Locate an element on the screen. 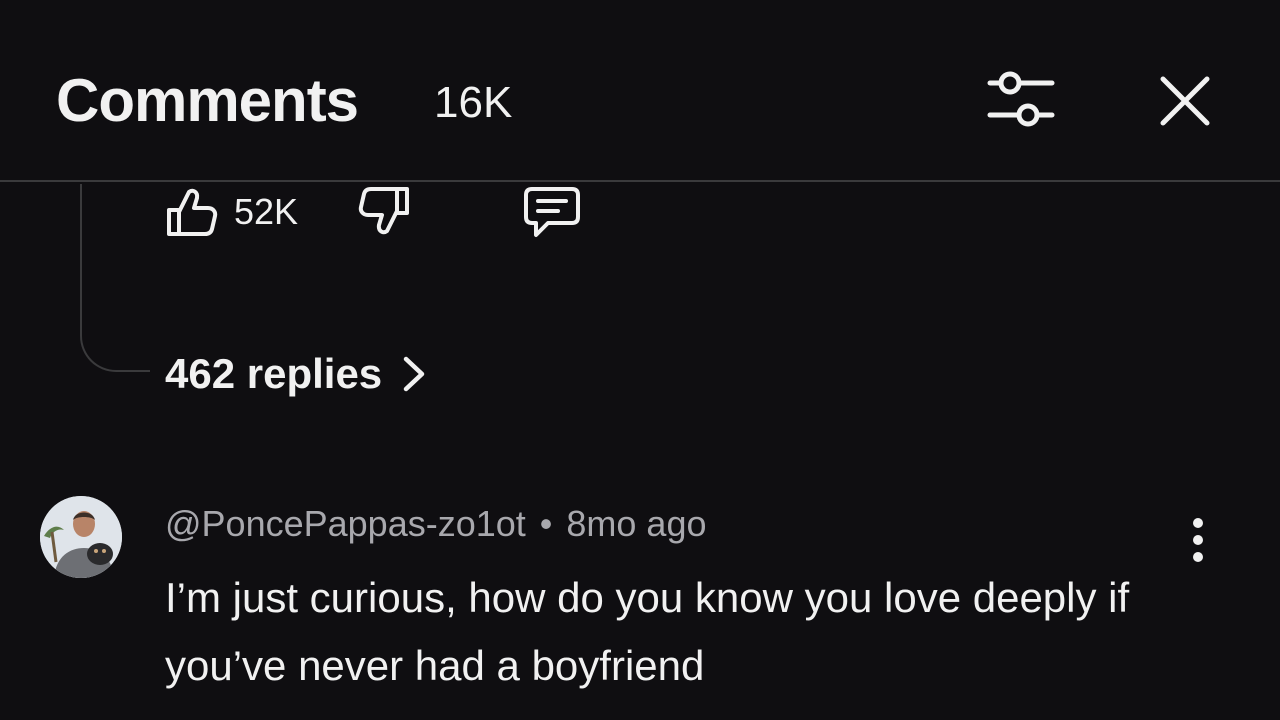 The image size is (1280, 720). like-button is located at coordinates (192, 212).